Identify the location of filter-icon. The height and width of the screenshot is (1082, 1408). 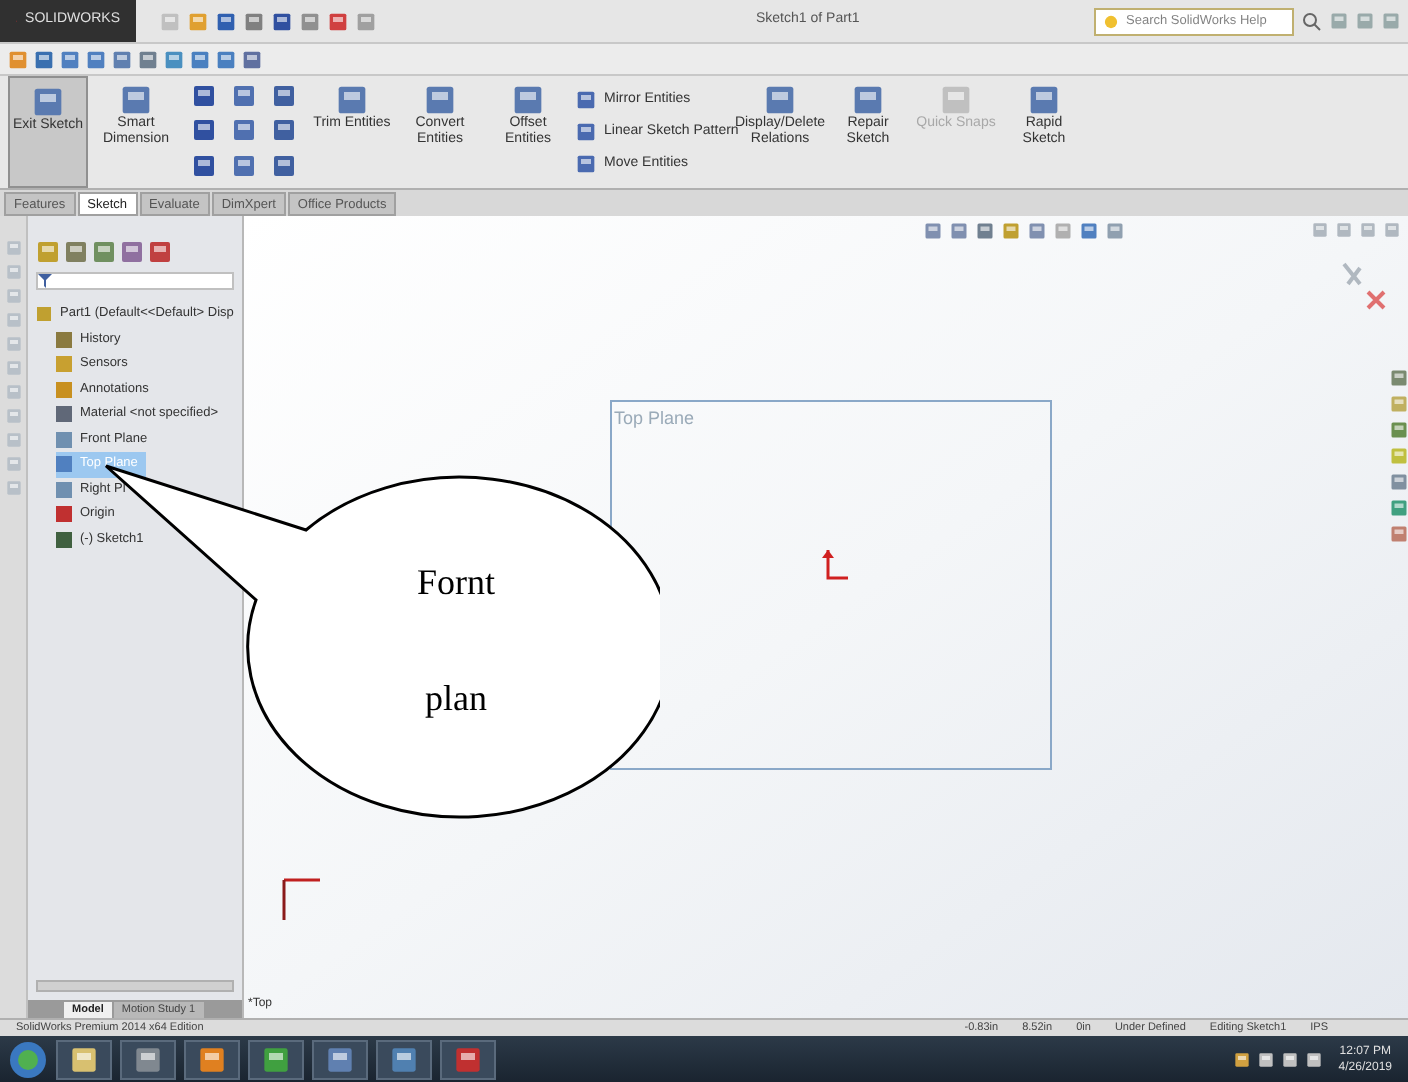
(45, 281).